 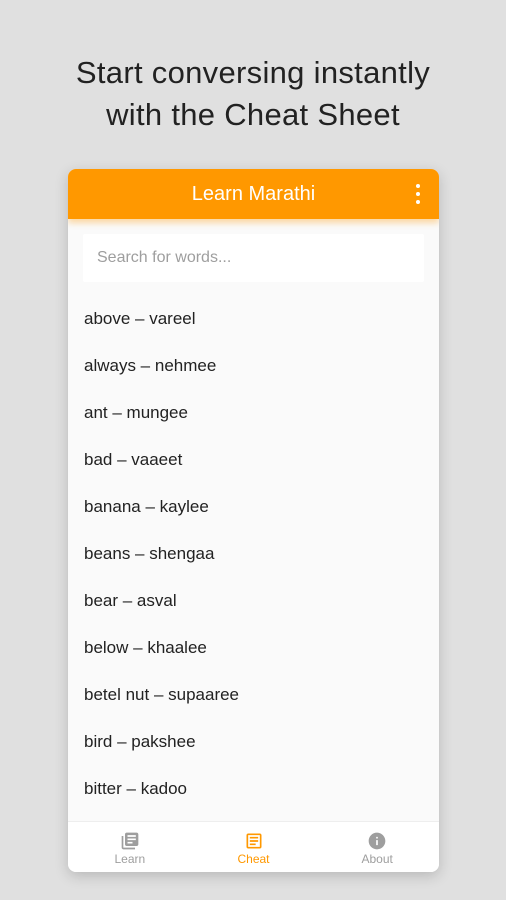 What do you see at coordinates (253, 553) in the screenshot?
I see `list-item: beans – shengaa` at bounding box center [253, 553].